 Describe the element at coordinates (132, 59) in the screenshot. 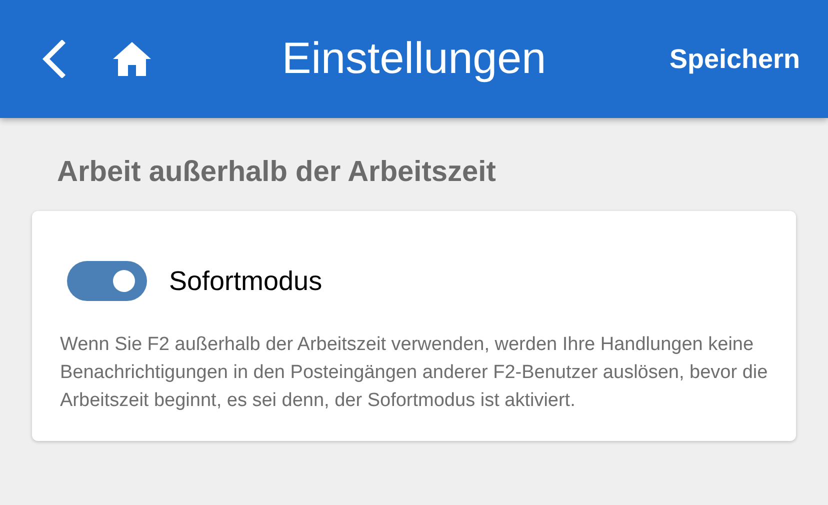

I see `home-icon` at that location.